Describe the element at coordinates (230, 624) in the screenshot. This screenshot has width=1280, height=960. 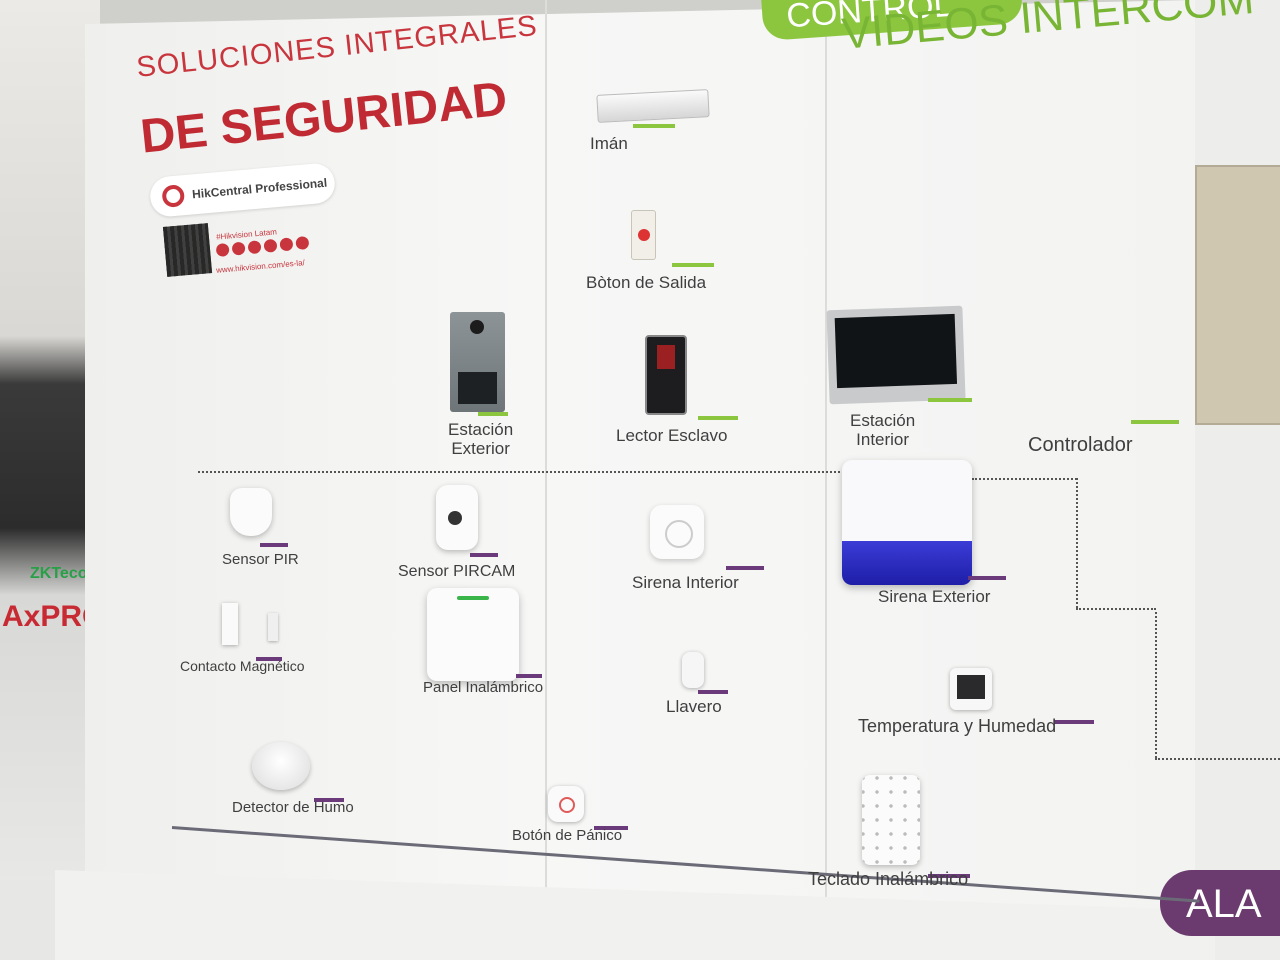
I see `magnetic-contact-device` at that location.